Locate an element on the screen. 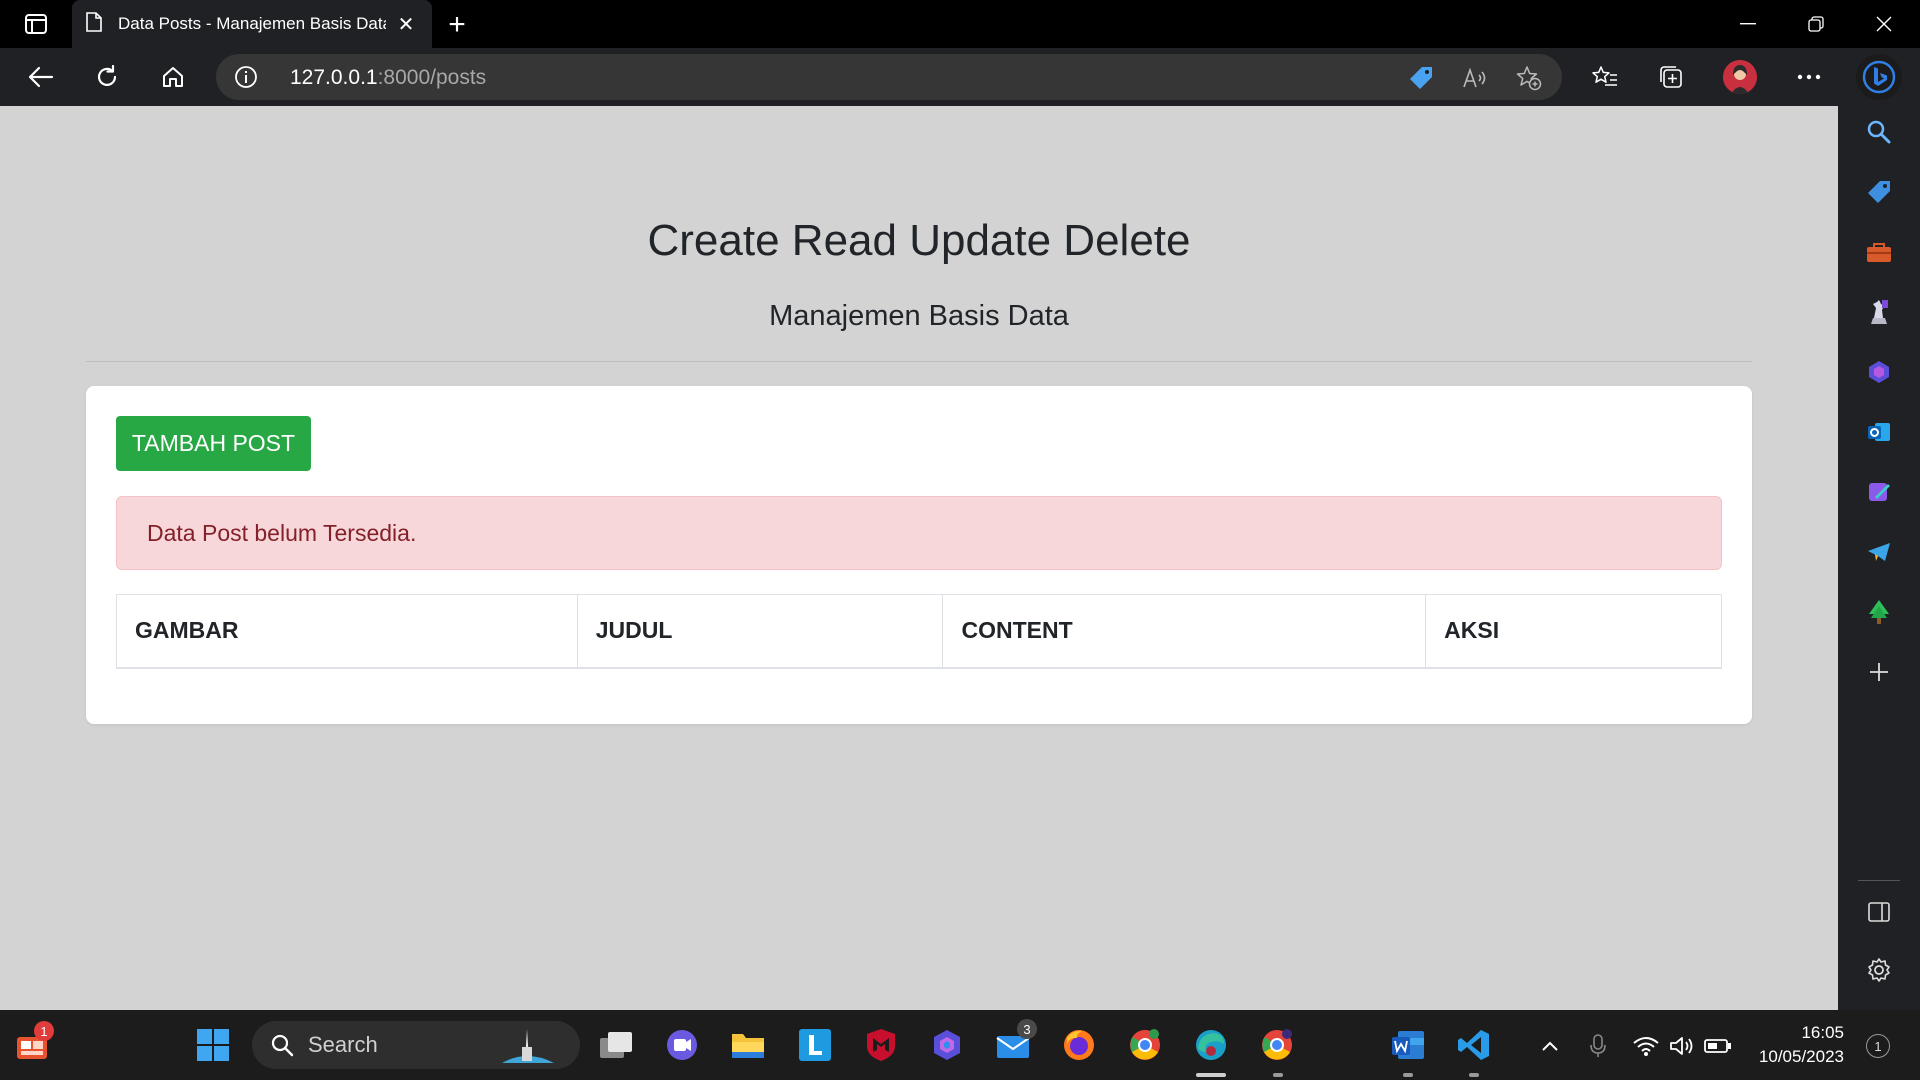  chrome-icon is located at coordinates (1277, 1045).